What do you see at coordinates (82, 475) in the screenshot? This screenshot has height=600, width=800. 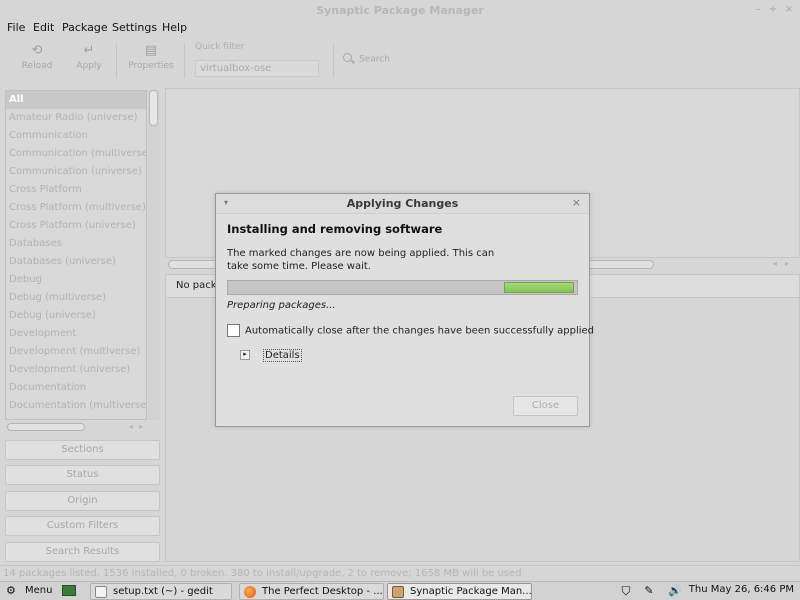 I see `status-filter-button: Status` at bounding box center [82, 475].